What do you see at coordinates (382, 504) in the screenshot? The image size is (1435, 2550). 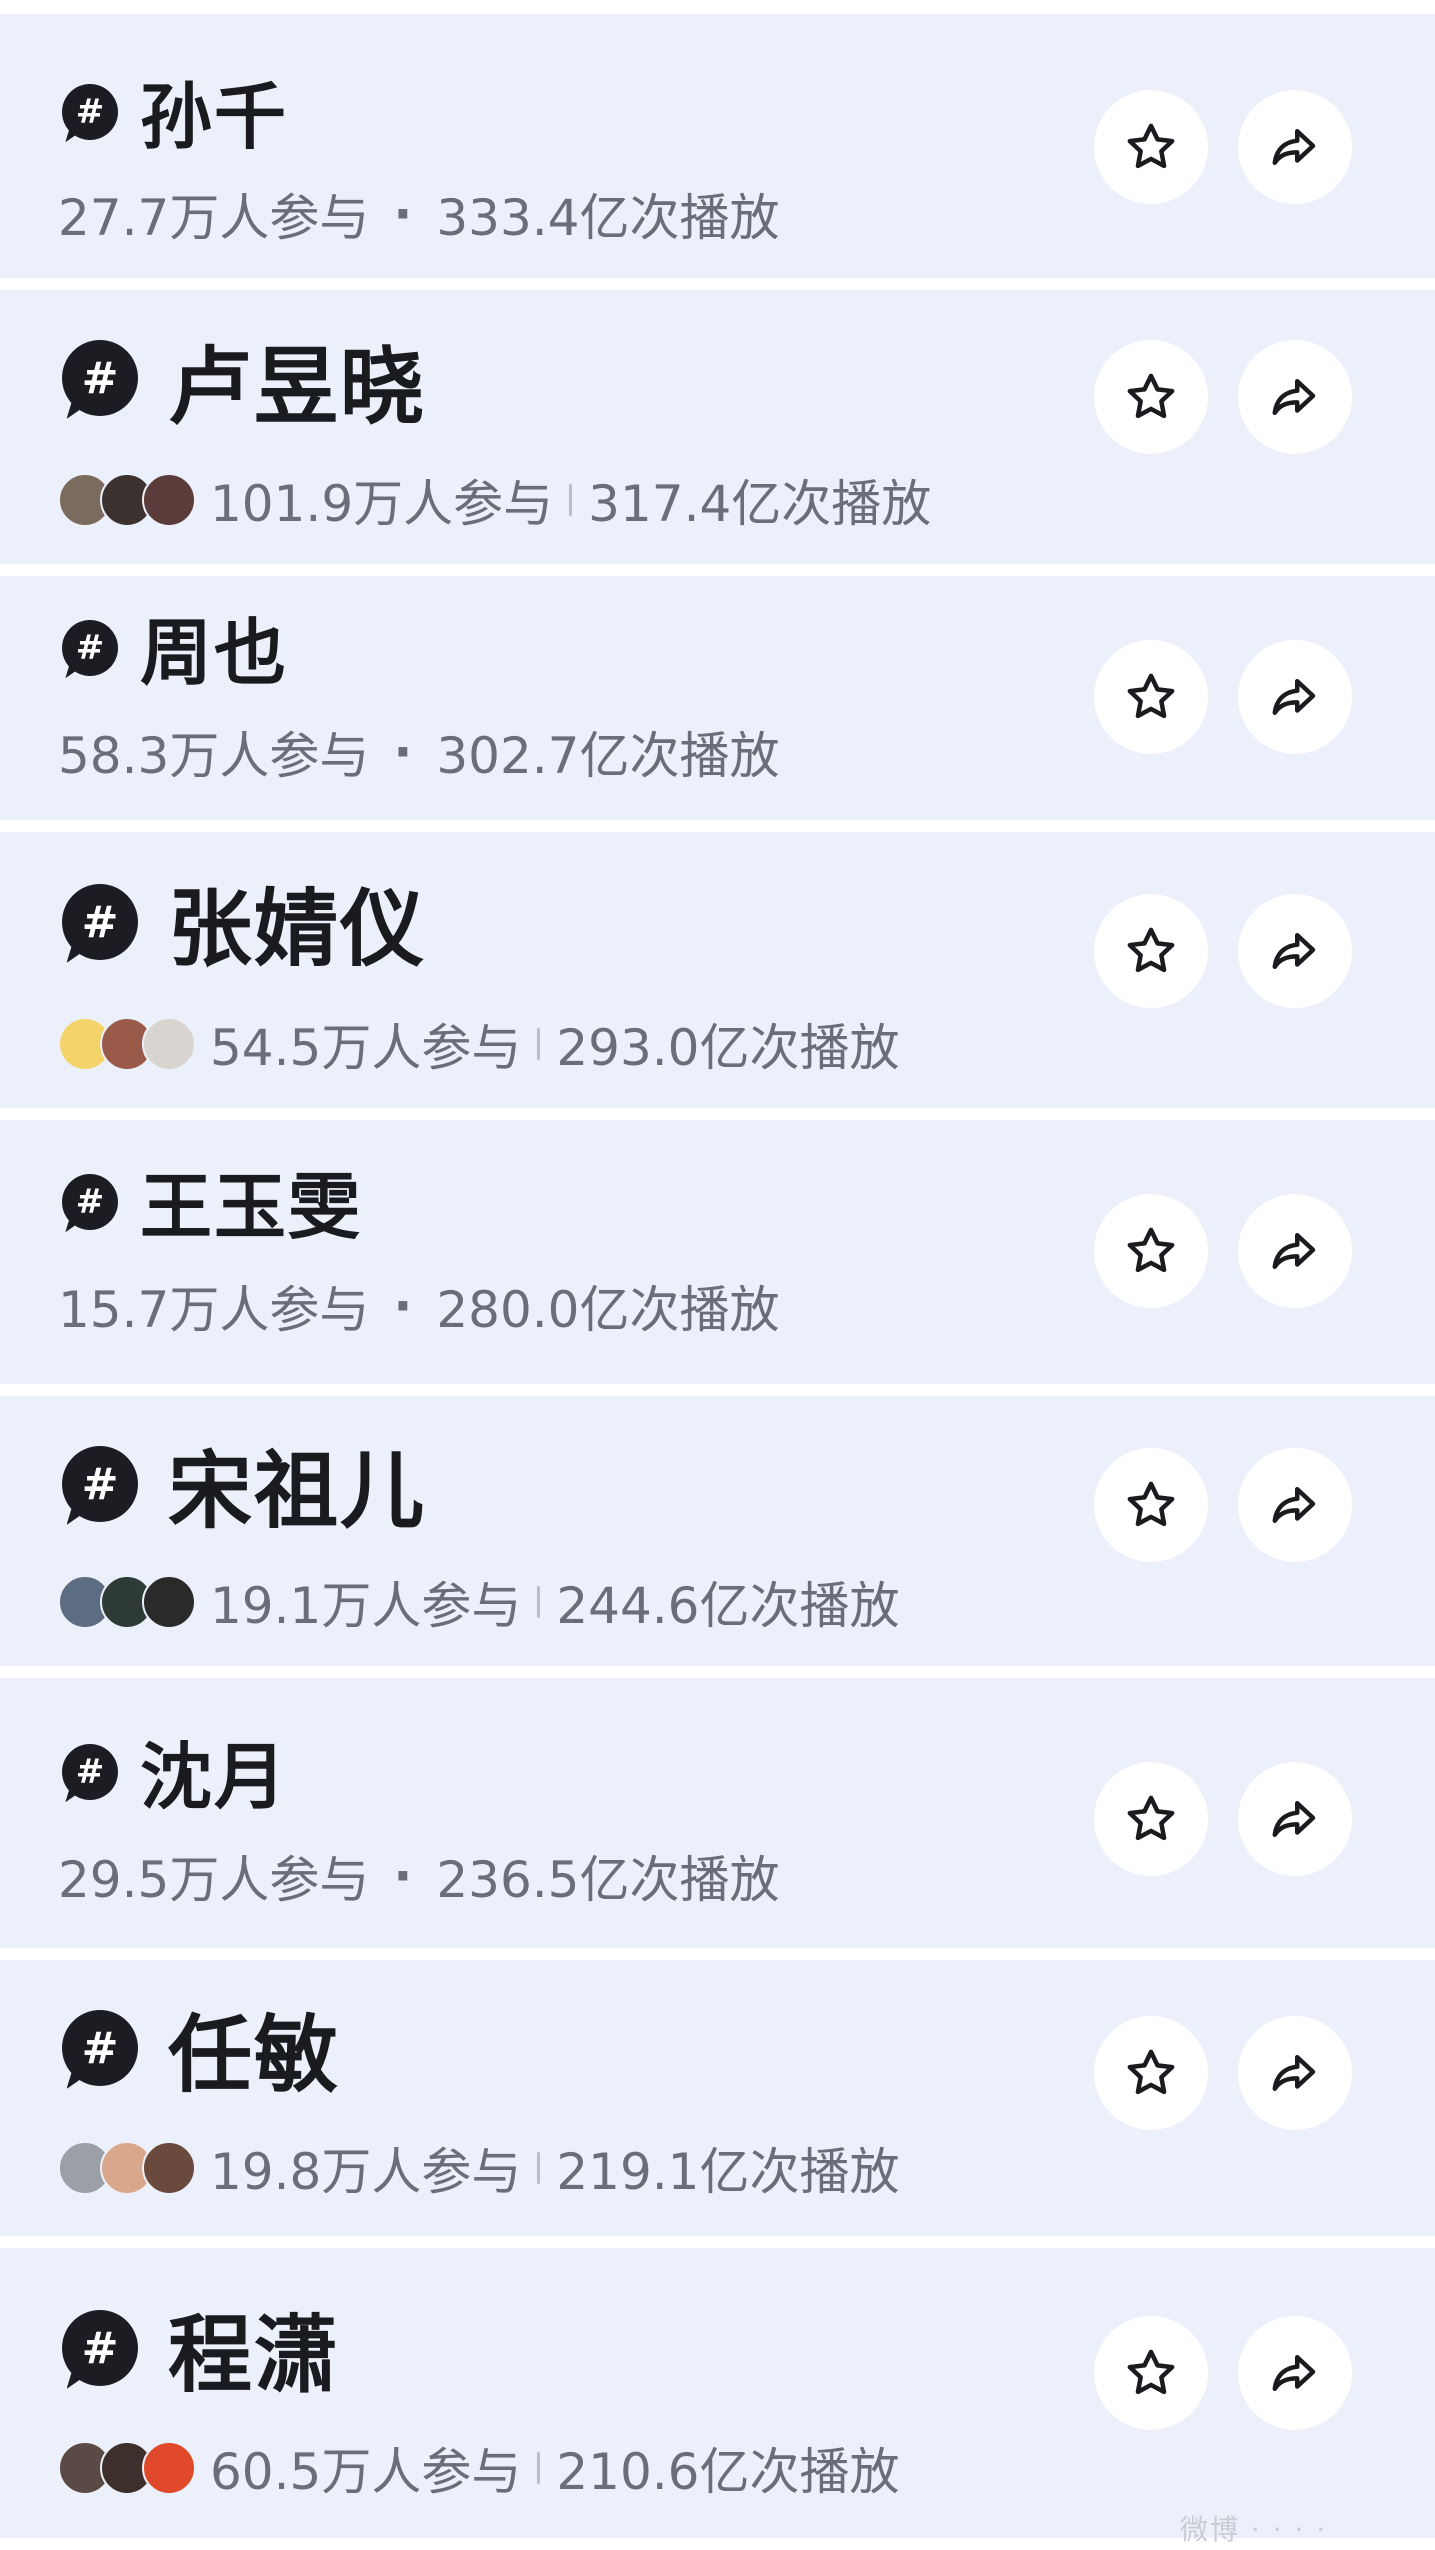 I see `participants-count: 101.9万人参与` at bounding box center [382, 504].